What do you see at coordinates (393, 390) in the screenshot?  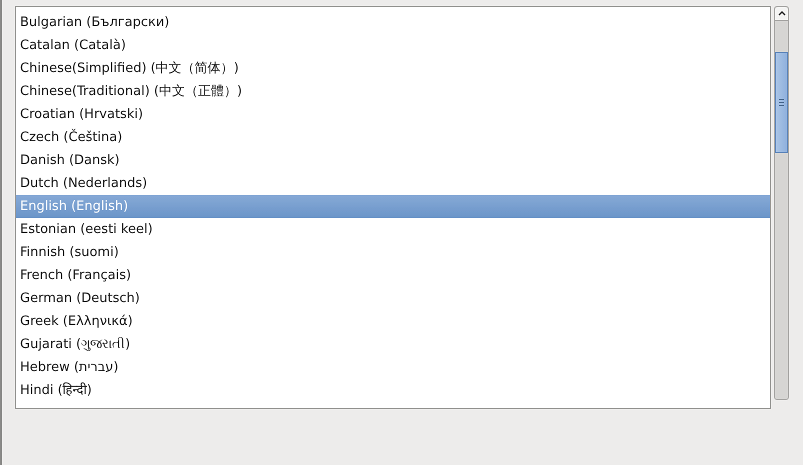 I see `language-item: Hindi (हिन्दी)` at bounding box center [393, 390].